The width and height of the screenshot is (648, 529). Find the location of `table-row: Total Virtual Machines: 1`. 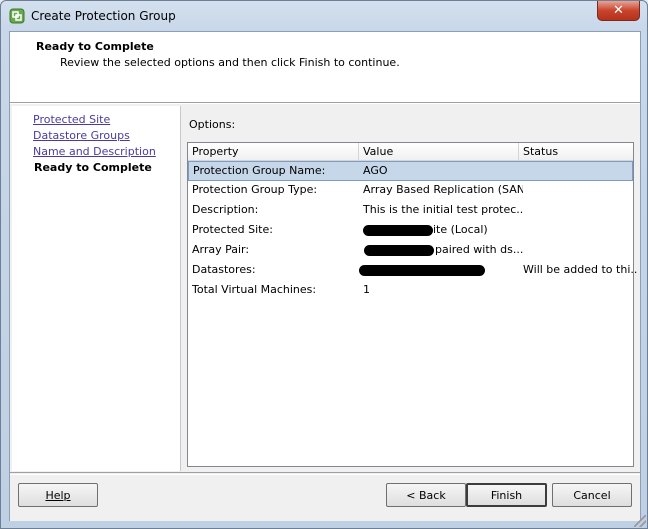

table-row: Total Virtual Machines: 1 is located at coordinates (410, 290).